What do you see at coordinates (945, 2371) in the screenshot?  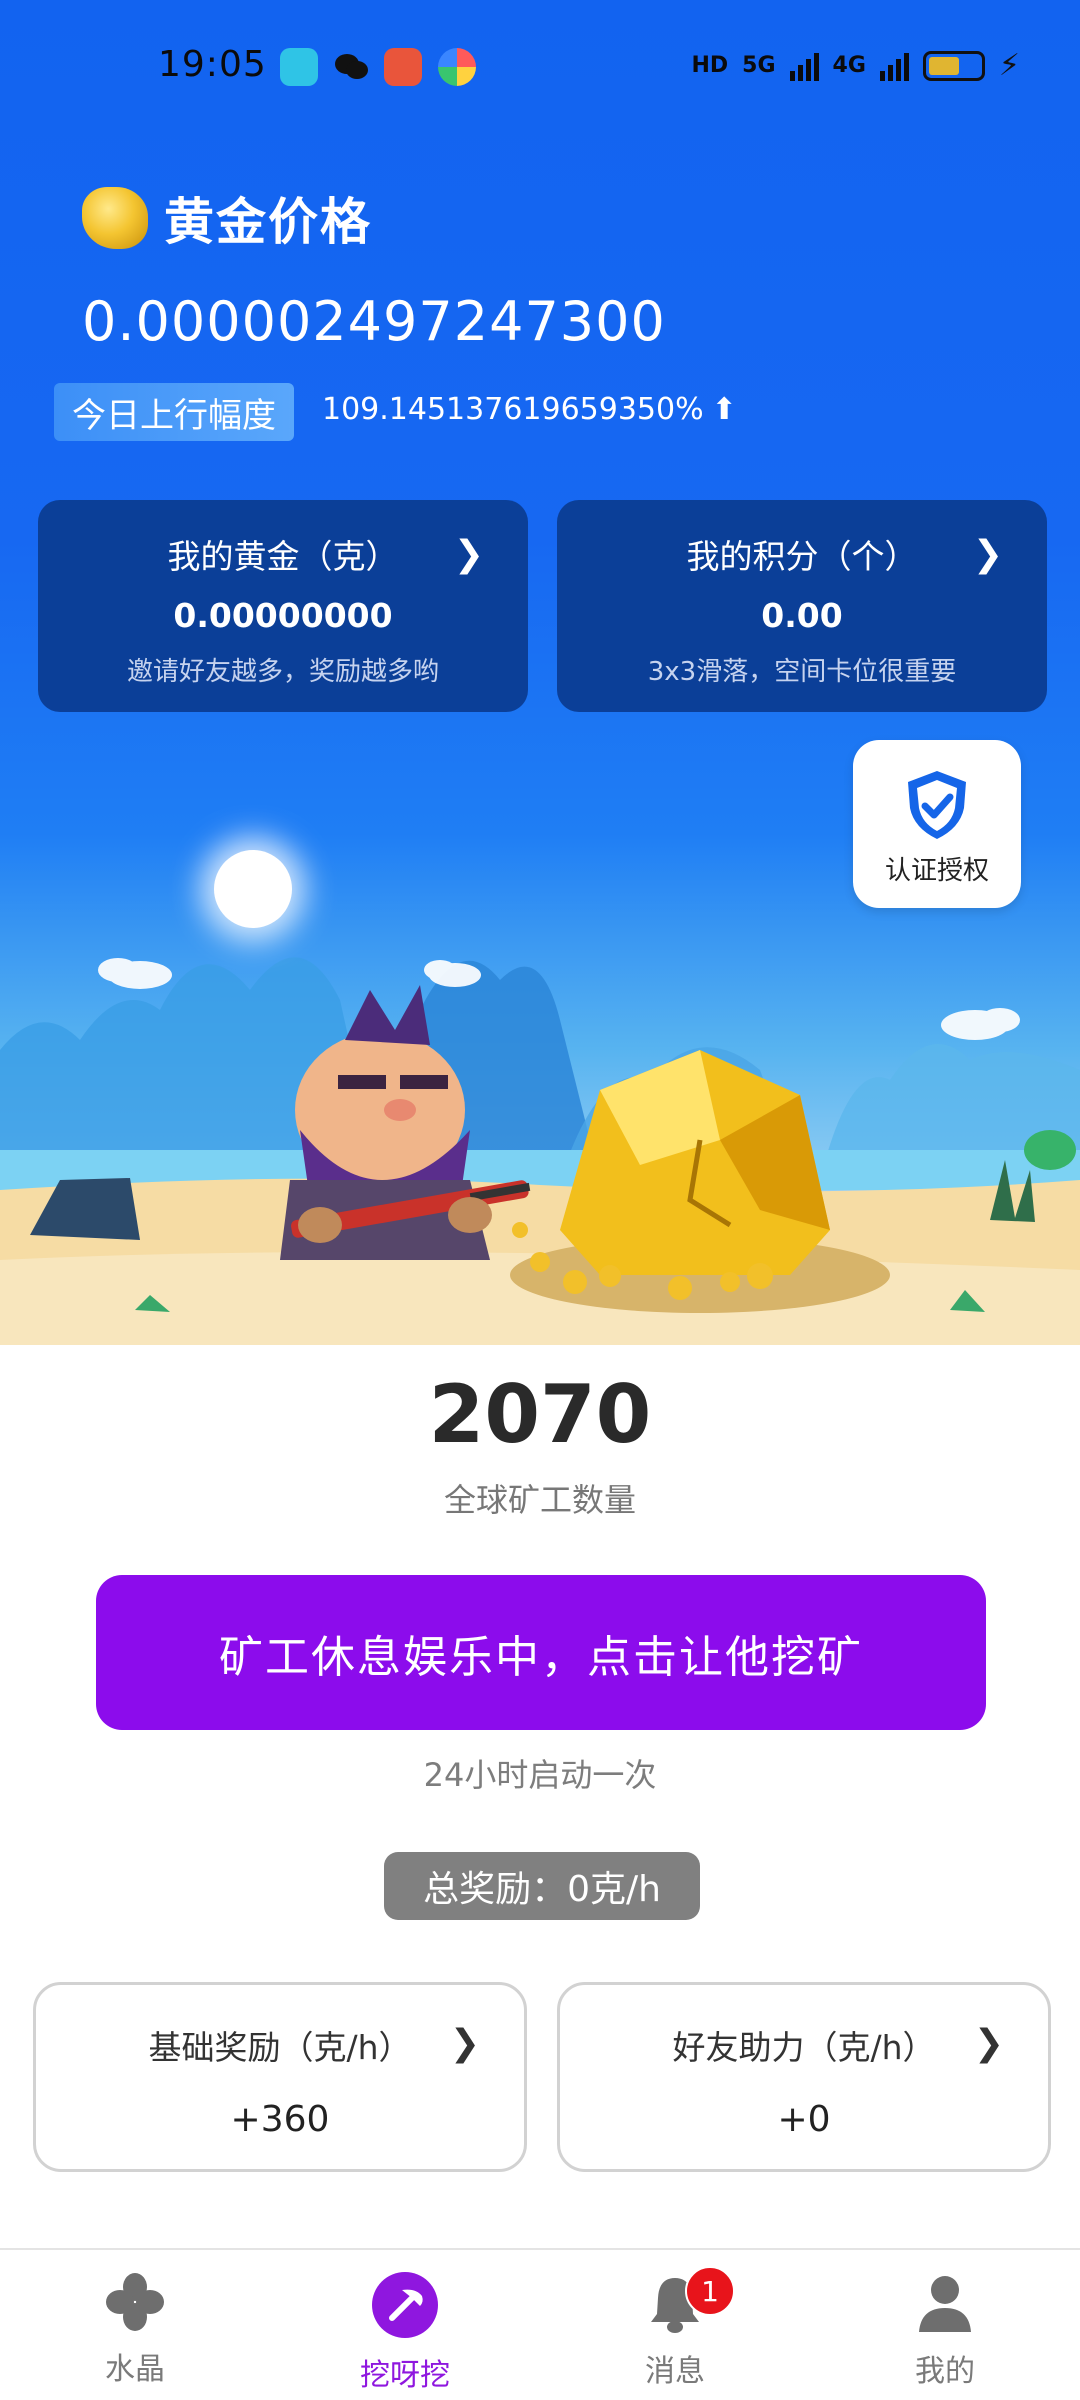 I see `nav-label-profile: 我的` at bounding box center [945, 2371].